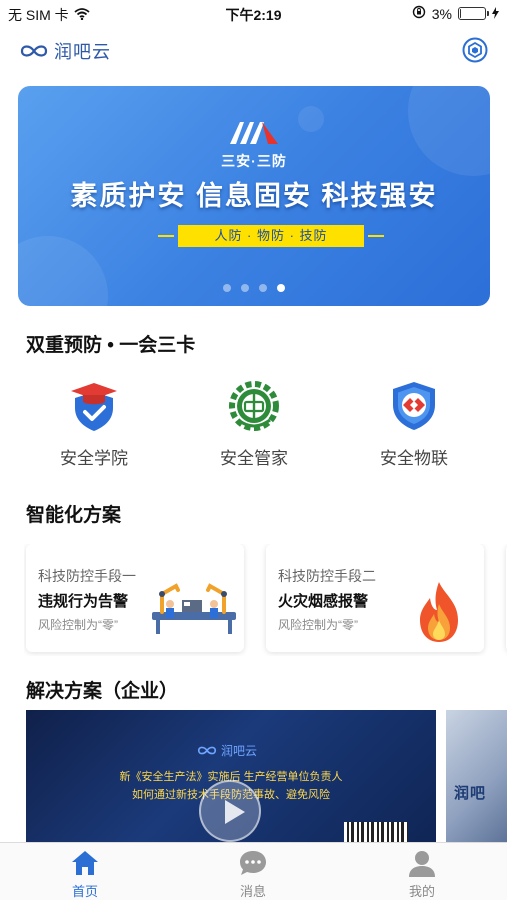 The image size is (507, 900). What do you see at coordinates (441, 13) in the screenshot?
I see `battery-percent: 3%` at bounding box center [441, 13].